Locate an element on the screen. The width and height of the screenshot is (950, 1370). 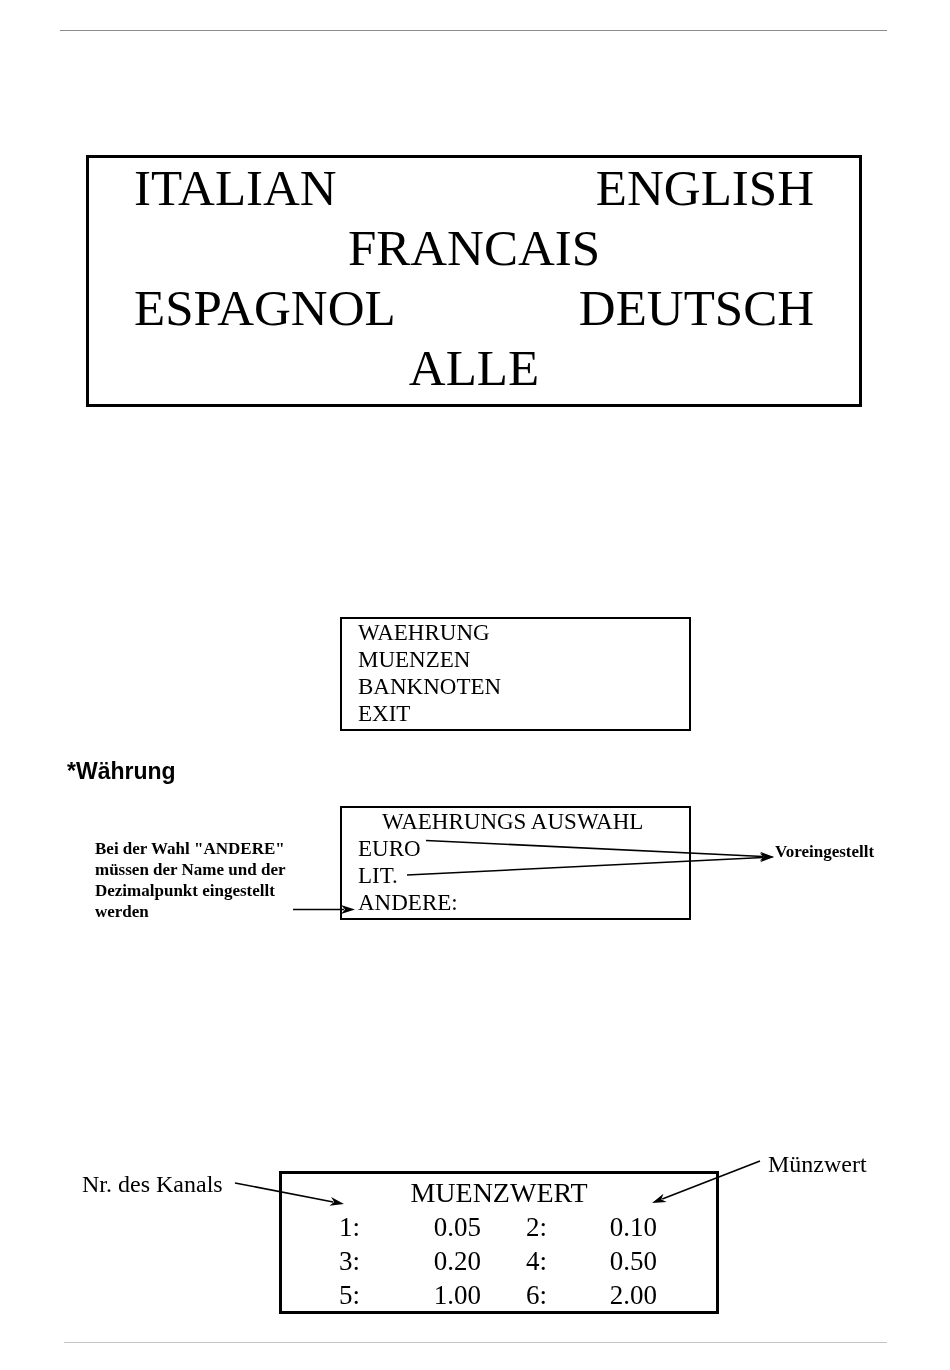
menu-option: LIT. is located at coordinates (378, 875).